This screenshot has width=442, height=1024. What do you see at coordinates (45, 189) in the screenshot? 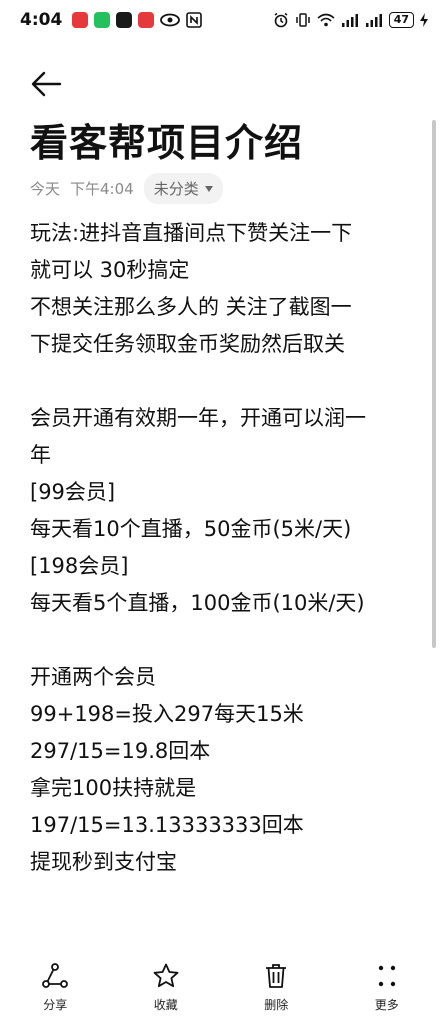
I see `note-date: 今天` at bounding box center [45, 189].